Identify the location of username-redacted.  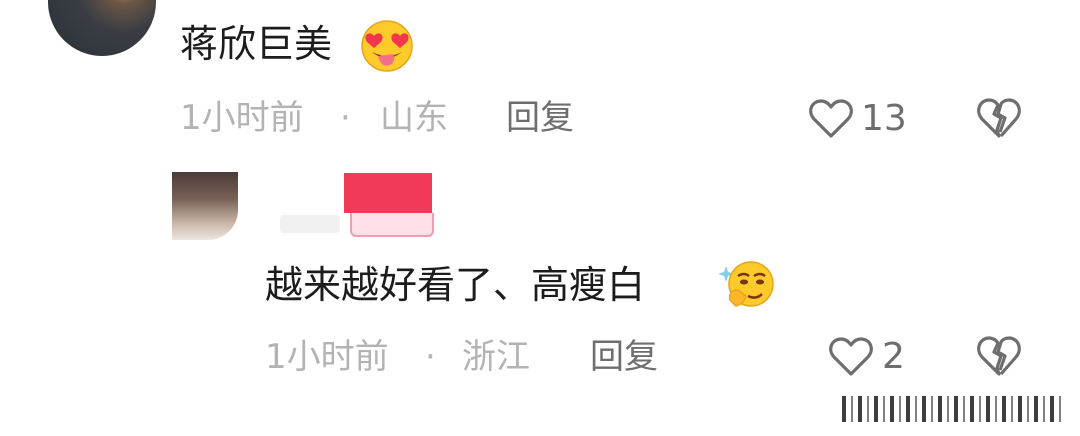
(310, 224).